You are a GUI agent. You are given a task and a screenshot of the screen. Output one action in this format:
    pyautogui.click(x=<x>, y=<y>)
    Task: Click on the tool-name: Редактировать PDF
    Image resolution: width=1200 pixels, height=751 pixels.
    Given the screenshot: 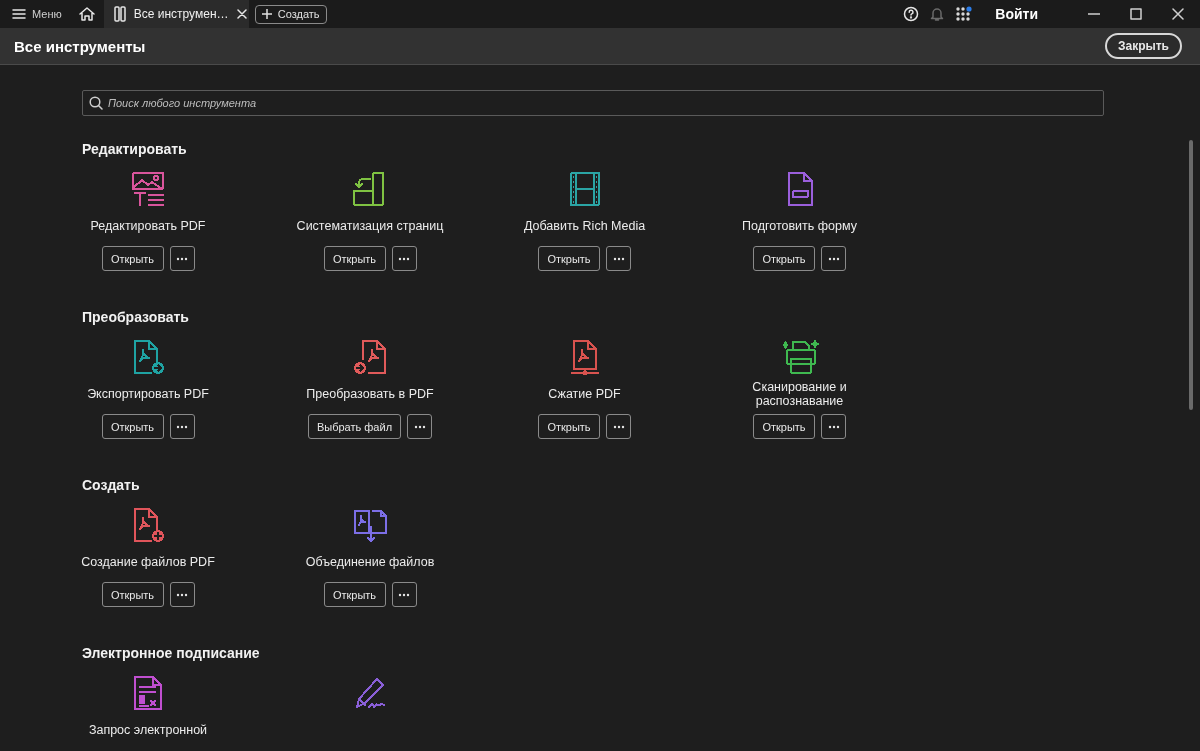 What is the action you would take?
    pyautogui.click(x=148, y=226)
    